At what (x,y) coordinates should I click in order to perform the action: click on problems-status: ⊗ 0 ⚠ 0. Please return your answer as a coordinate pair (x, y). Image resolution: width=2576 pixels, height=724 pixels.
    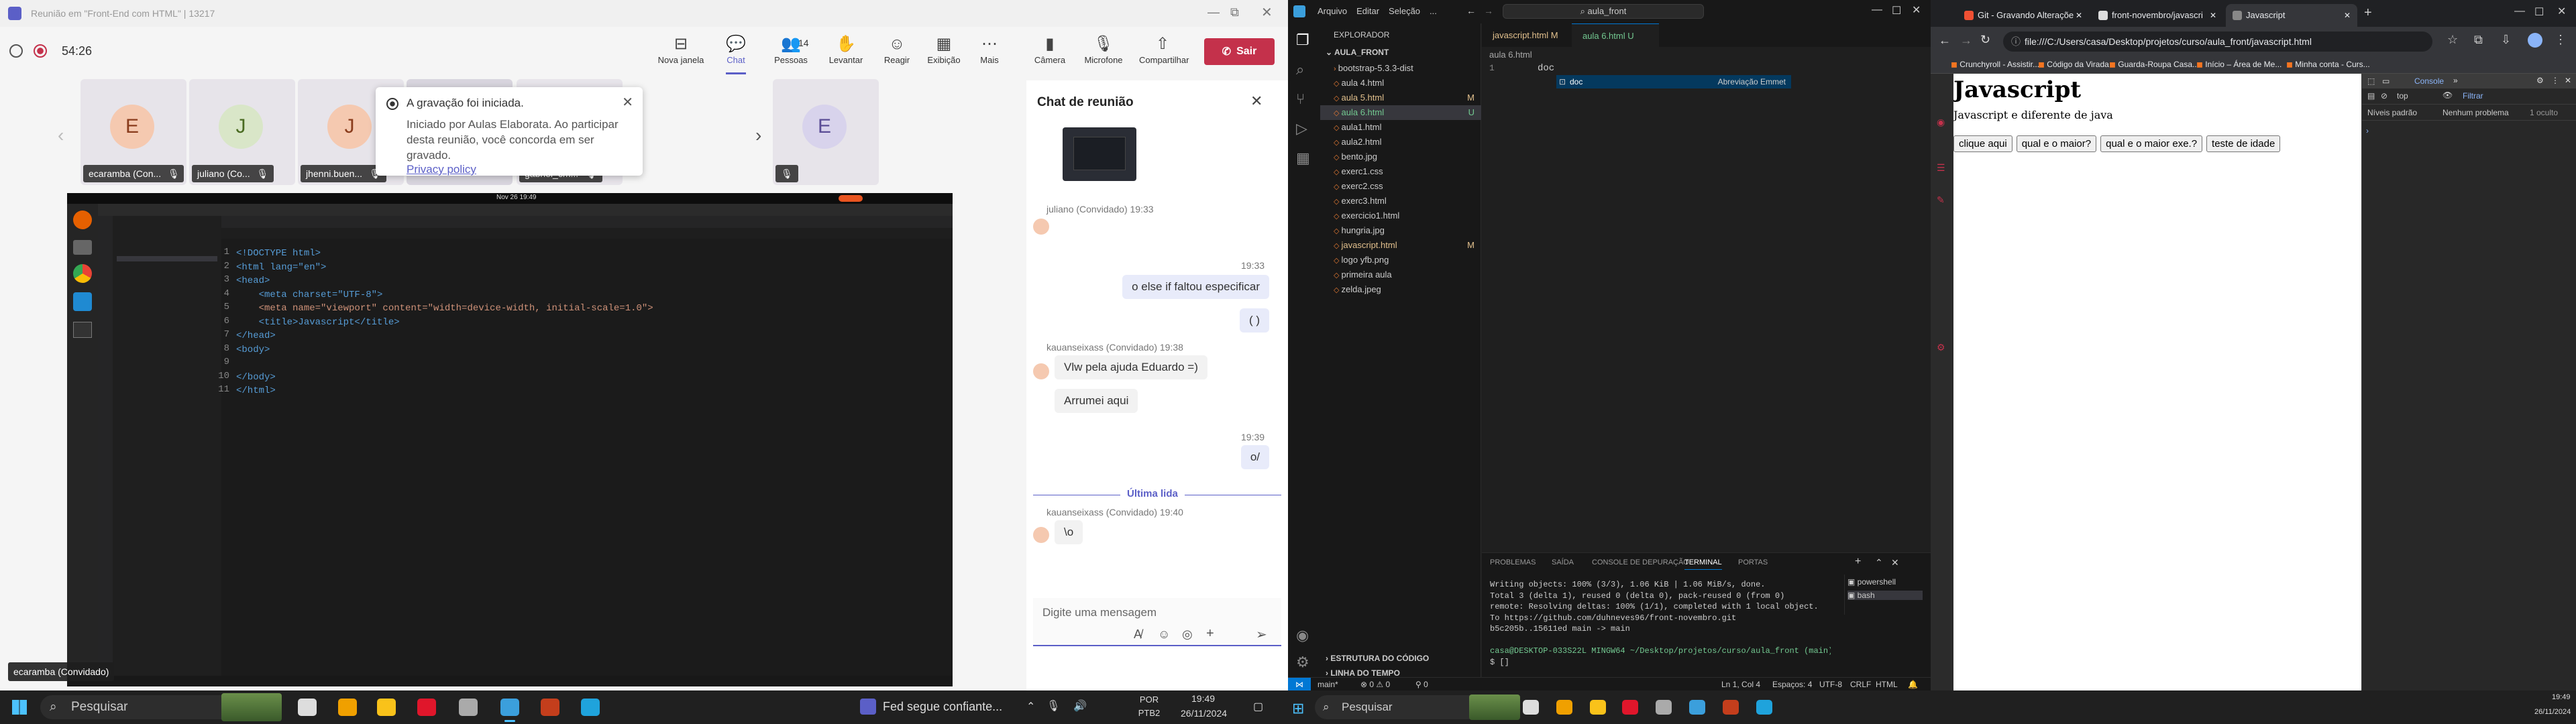
    Looking at the image, I should click on (1375, 684).